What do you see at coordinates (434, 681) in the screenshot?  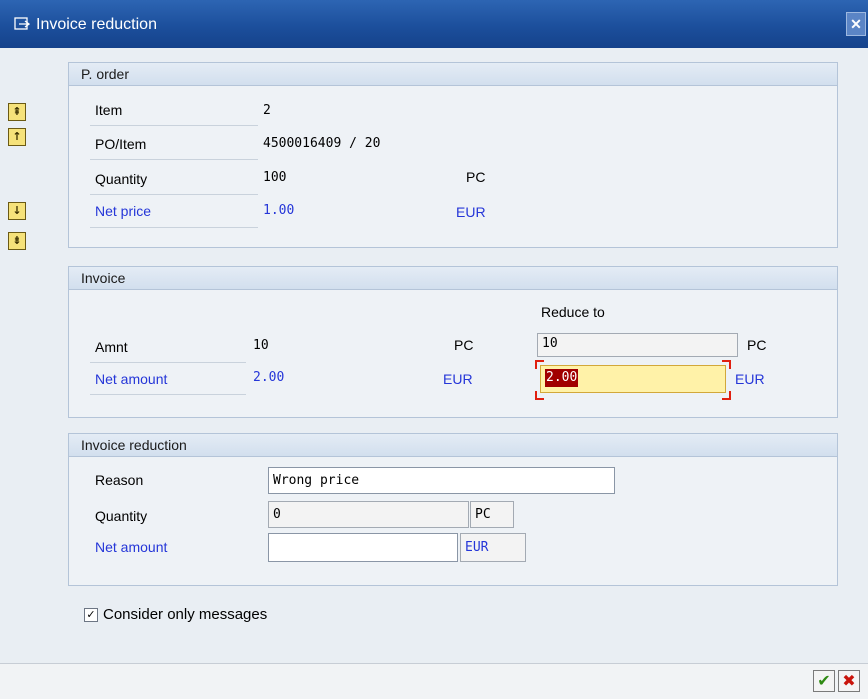 I see `footer-bar` at bounding box center [434, 681].